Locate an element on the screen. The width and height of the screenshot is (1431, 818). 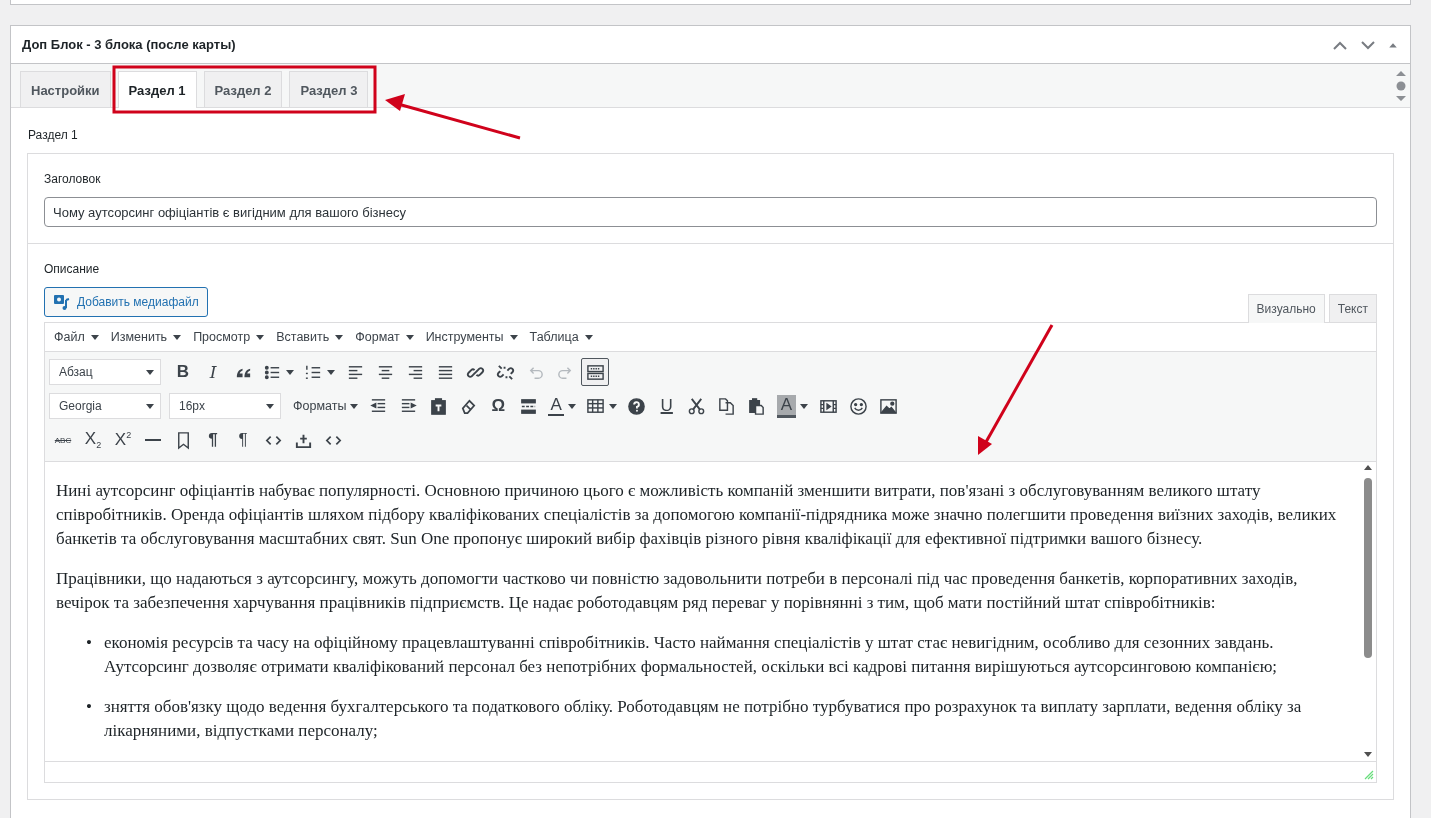
read-more-icon is located at coordinates (528, 406).